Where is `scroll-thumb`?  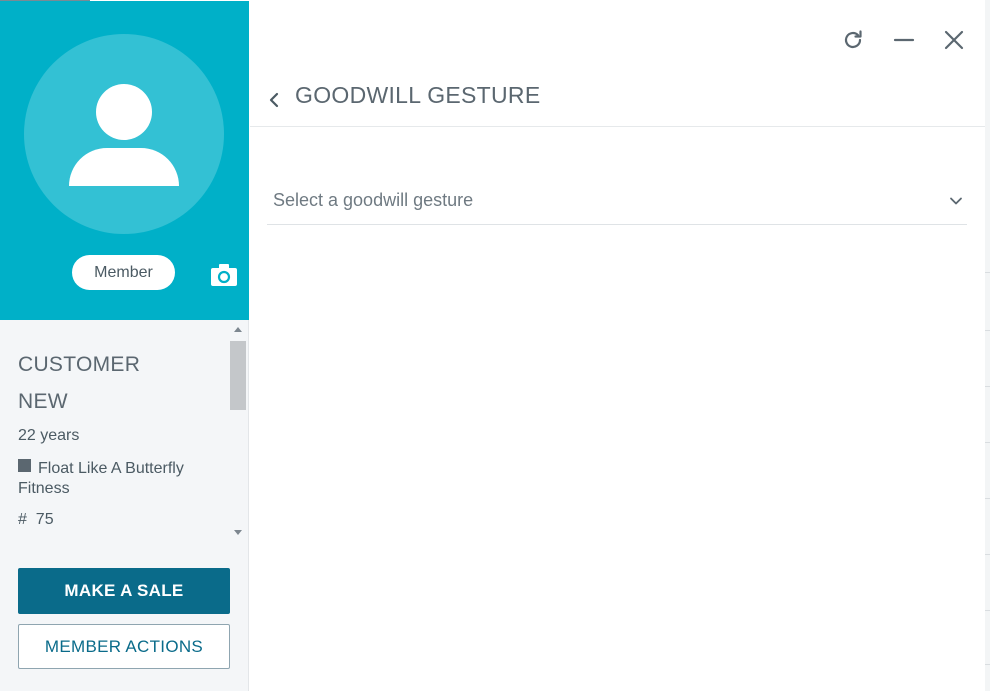
scroll-thumb is located at coordinates (238, 375).